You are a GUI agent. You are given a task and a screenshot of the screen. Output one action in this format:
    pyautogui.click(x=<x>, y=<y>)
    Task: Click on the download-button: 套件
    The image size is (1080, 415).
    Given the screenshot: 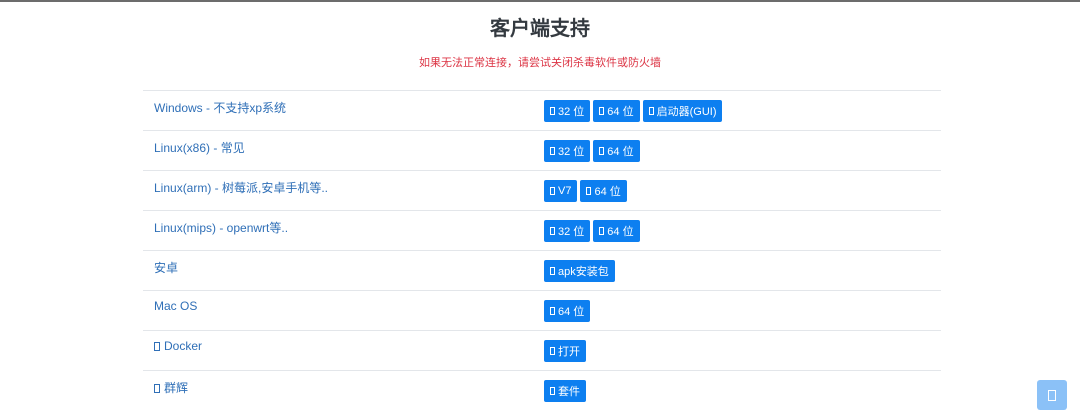 What is the action you would take?
    pyautogui.click(x=565, y=391)
    